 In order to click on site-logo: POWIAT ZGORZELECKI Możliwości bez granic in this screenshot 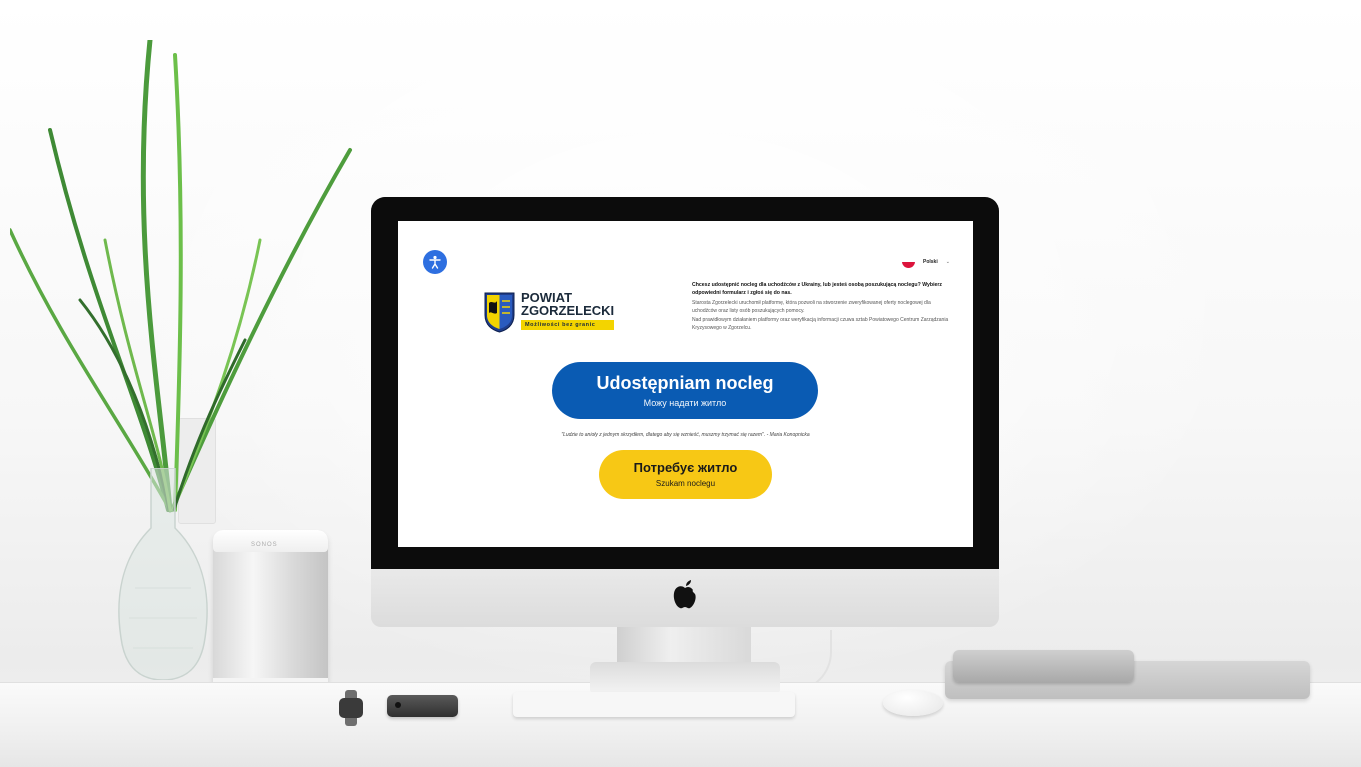, I will do `click(549, 312)`.